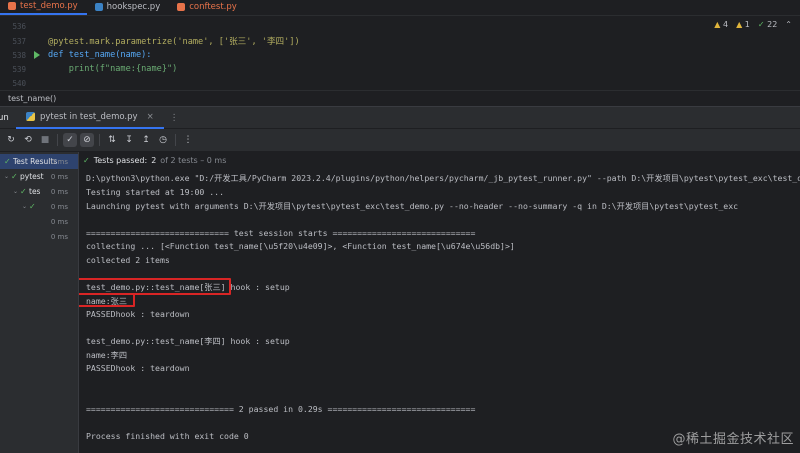  I want to click on editor-tab-bar: test_demo.py hookspec.py conftest.py, so click(400, 8).